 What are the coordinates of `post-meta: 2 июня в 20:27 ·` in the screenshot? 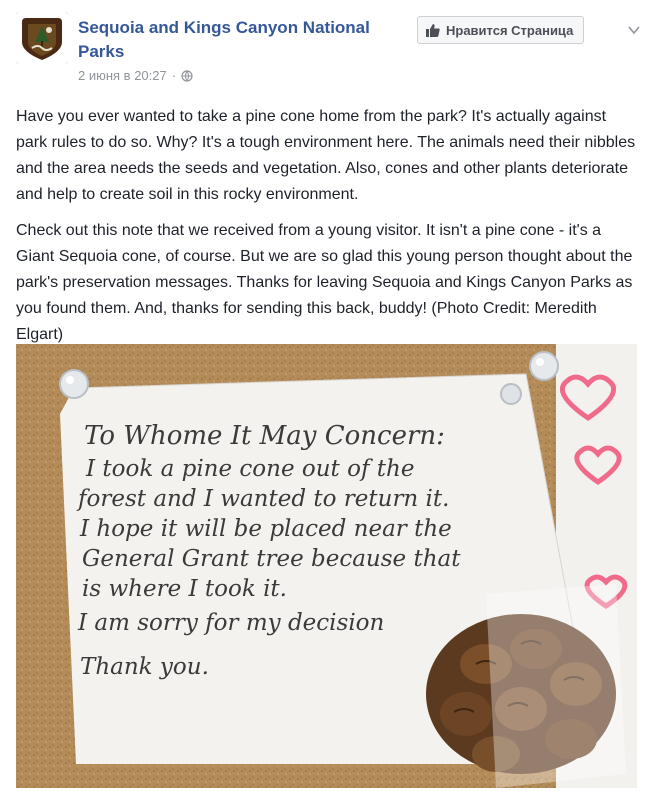 It's located at (135, 75).